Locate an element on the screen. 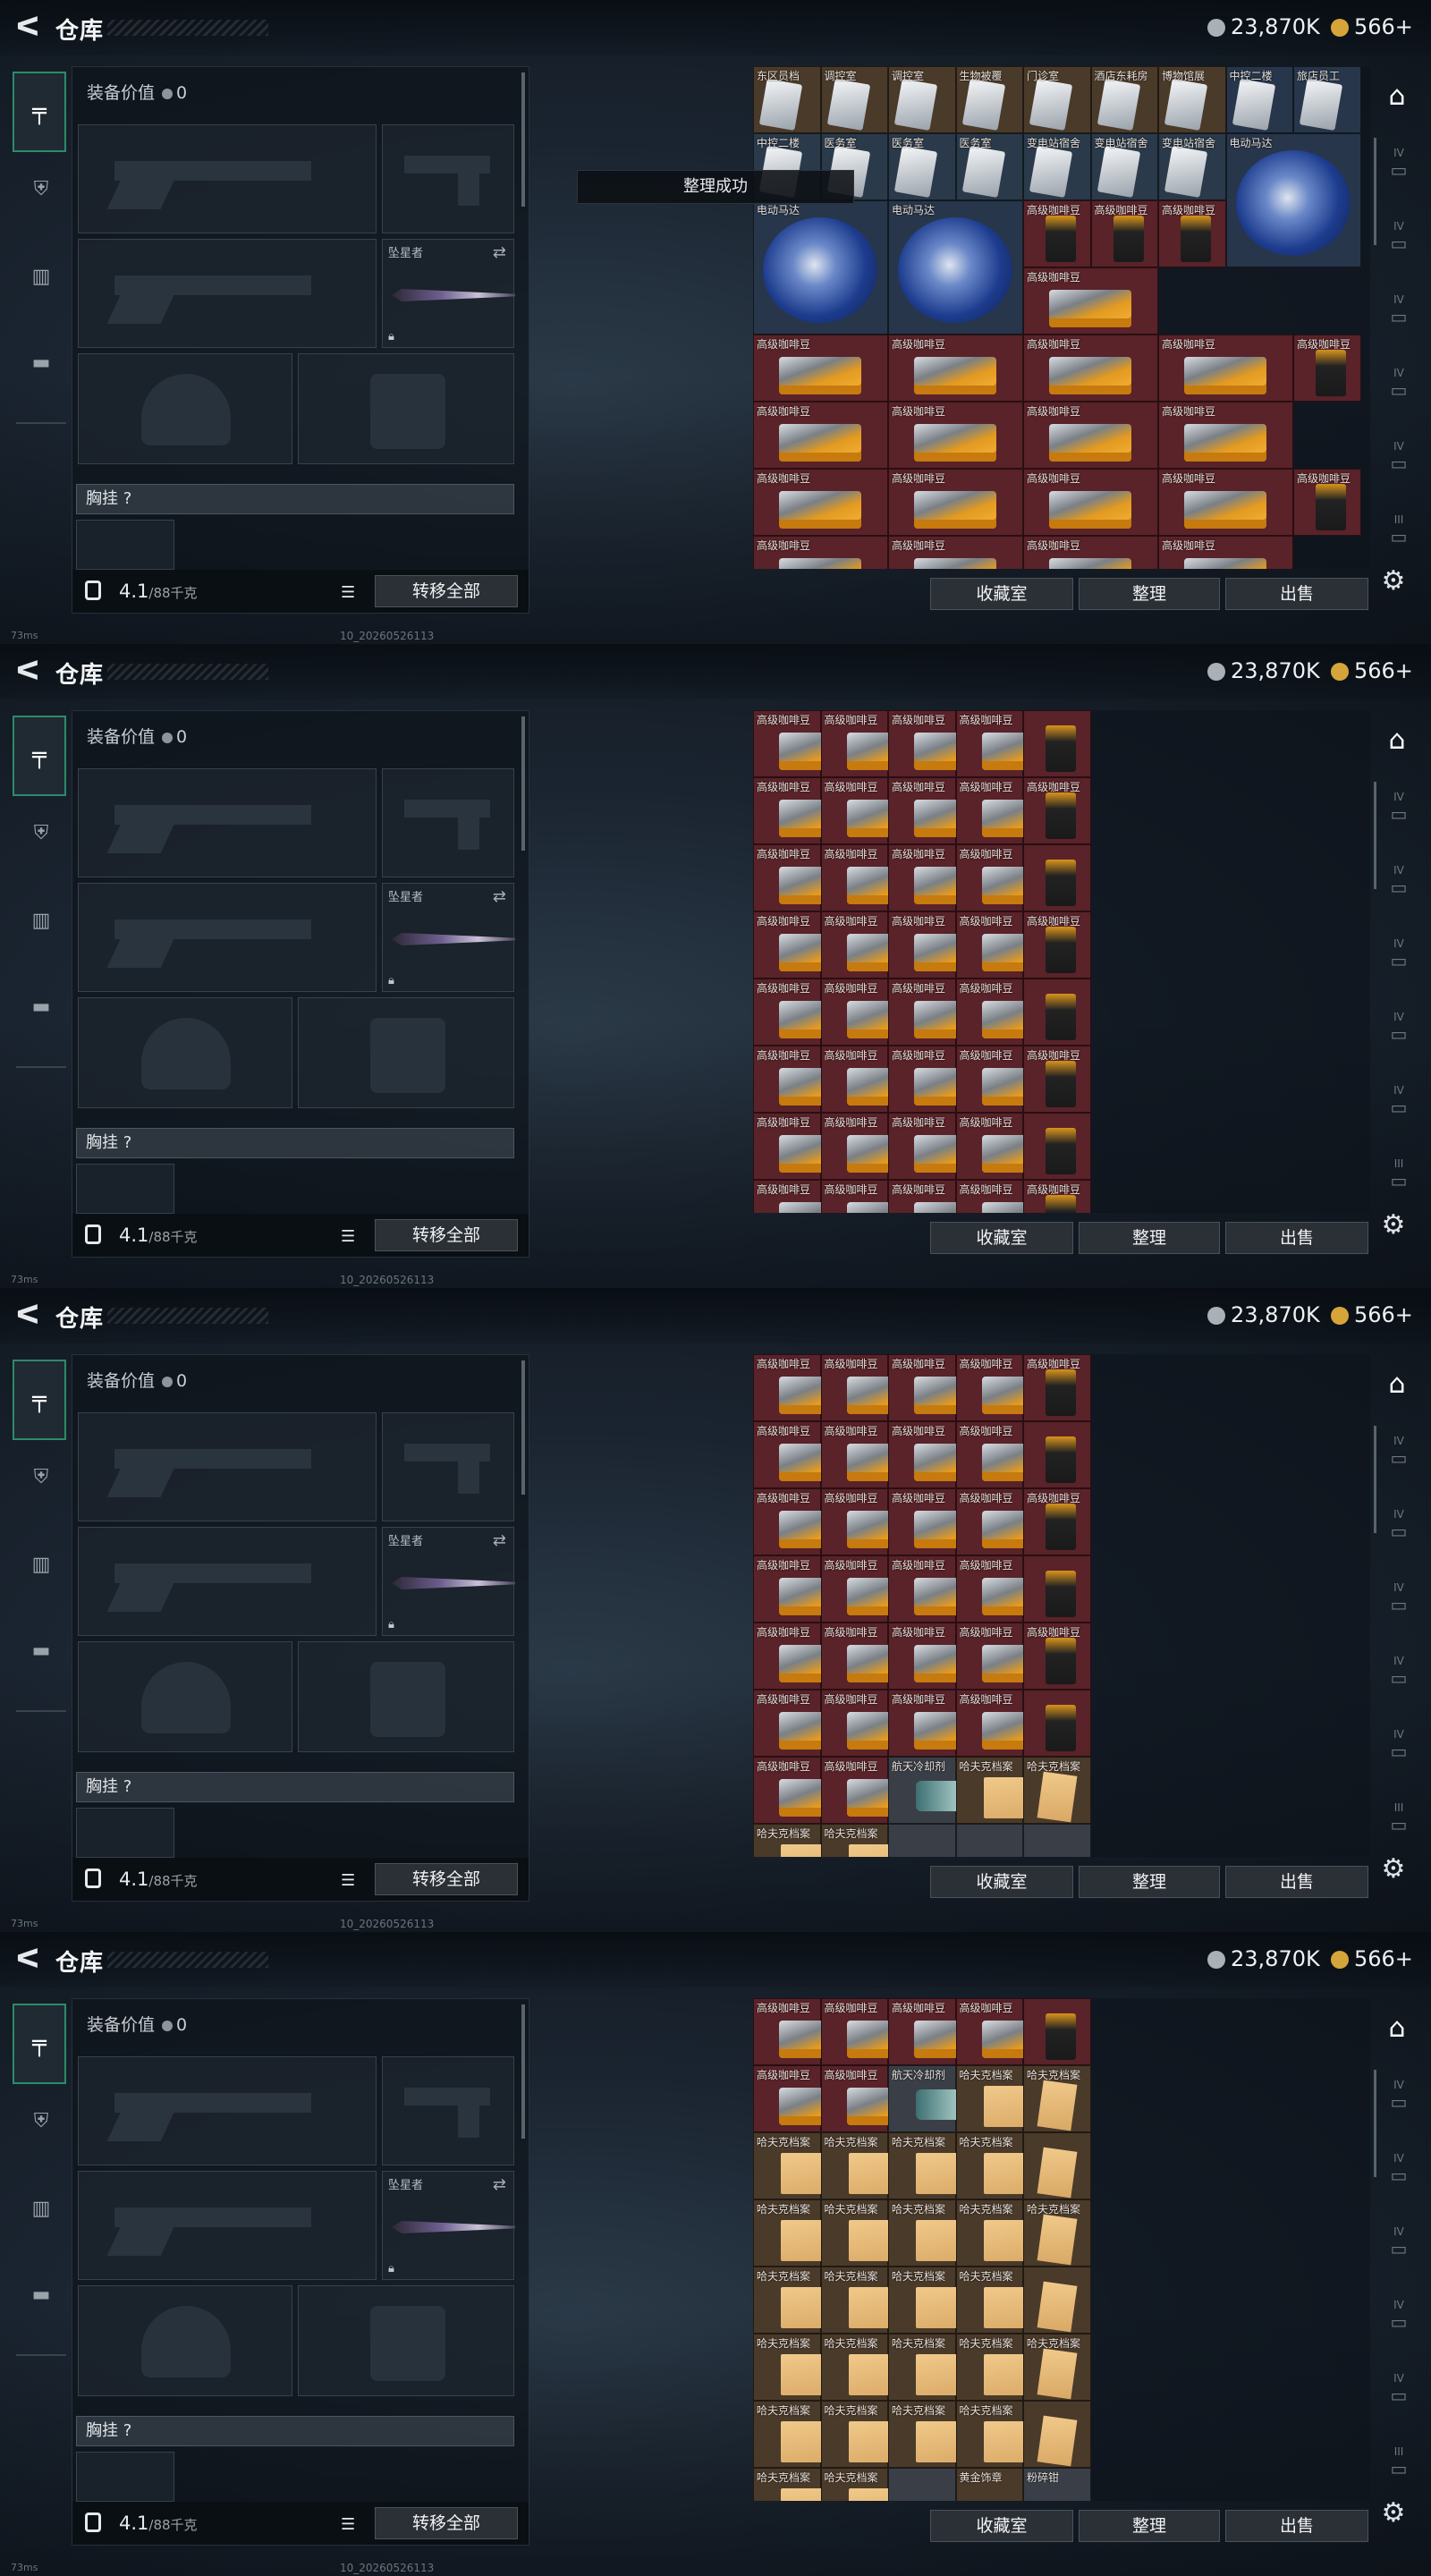 Image resolution: width=1431 pixels, height=2576 pixels. stash-item: 博物馆展 is located at coordinates (1192, 99).